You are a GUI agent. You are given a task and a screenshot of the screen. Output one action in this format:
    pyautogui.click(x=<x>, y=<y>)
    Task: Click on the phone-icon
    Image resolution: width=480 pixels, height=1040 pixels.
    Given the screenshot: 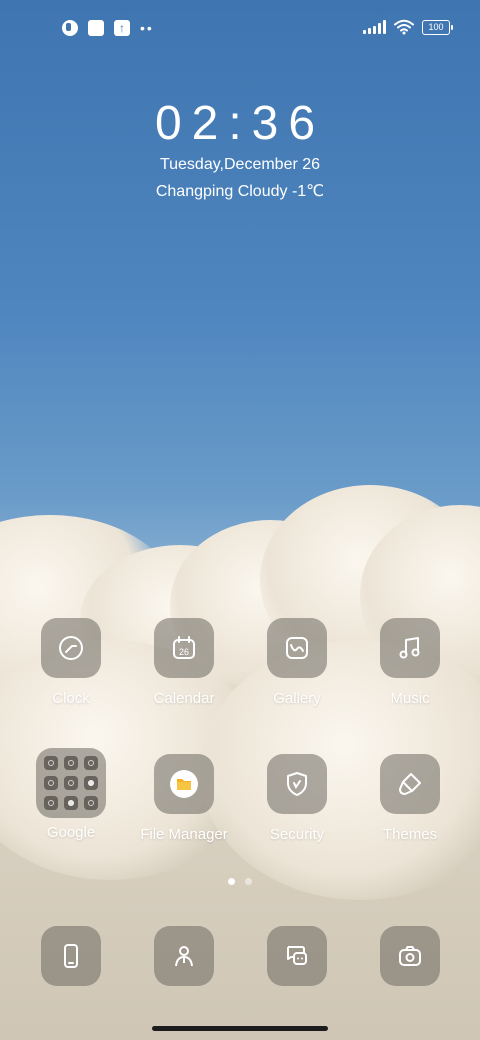 What is the action you would take?
    pyautogui.click(x=71, y=956)
    